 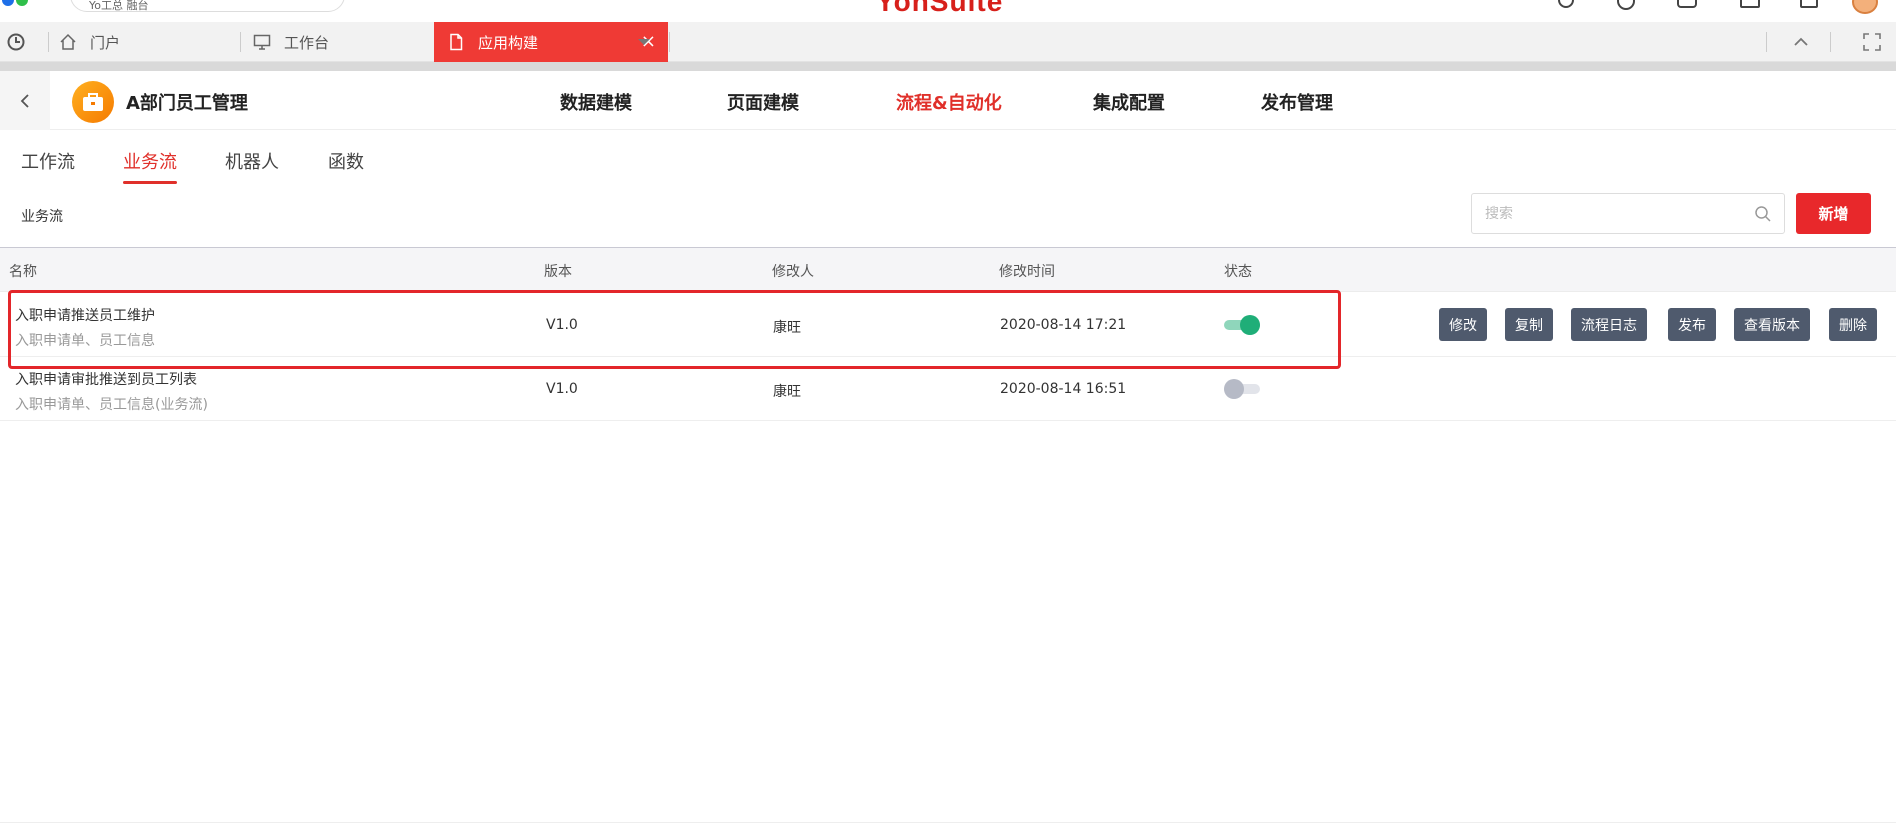 What do you see at coordinates (252, 161) in the screenshot?
I see `subtab-robot: 机器人` at bounding box center [252, 161].